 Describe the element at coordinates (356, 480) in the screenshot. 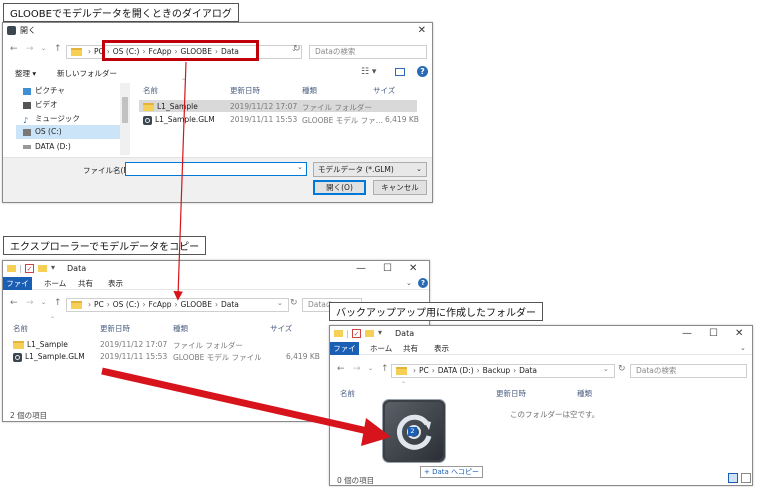

I see `status-item-count: 0 個の項目` at that location.